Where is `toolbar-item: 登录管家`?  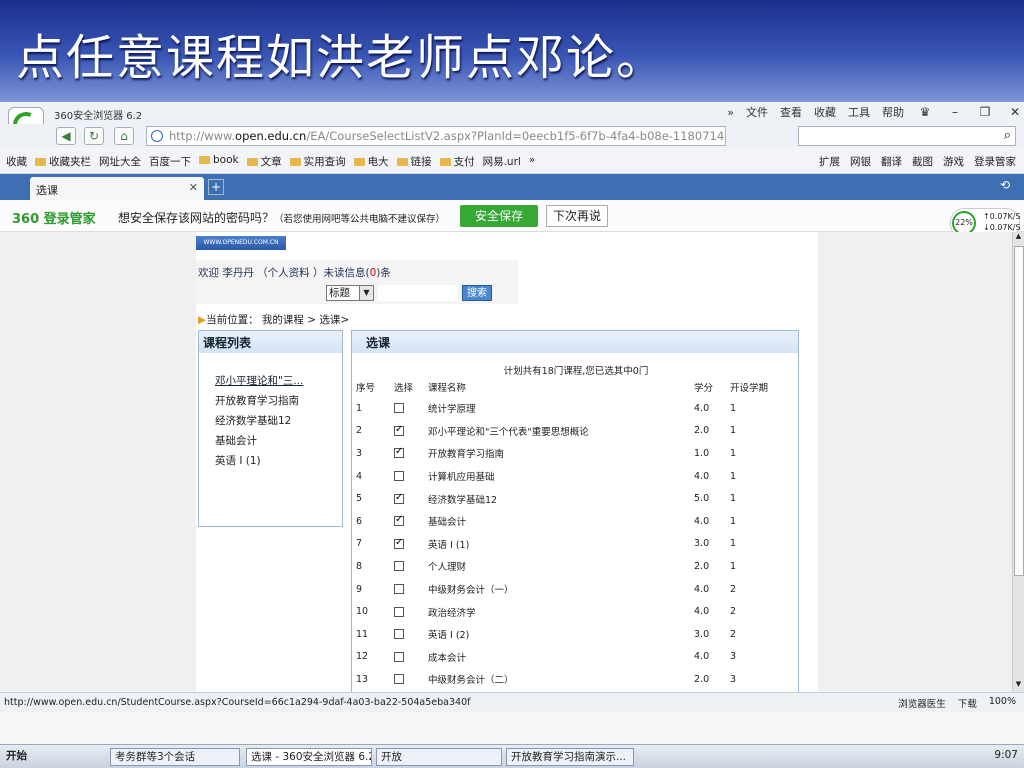 toolbar-item: 登录管家 is located at coordinates (995, 161).